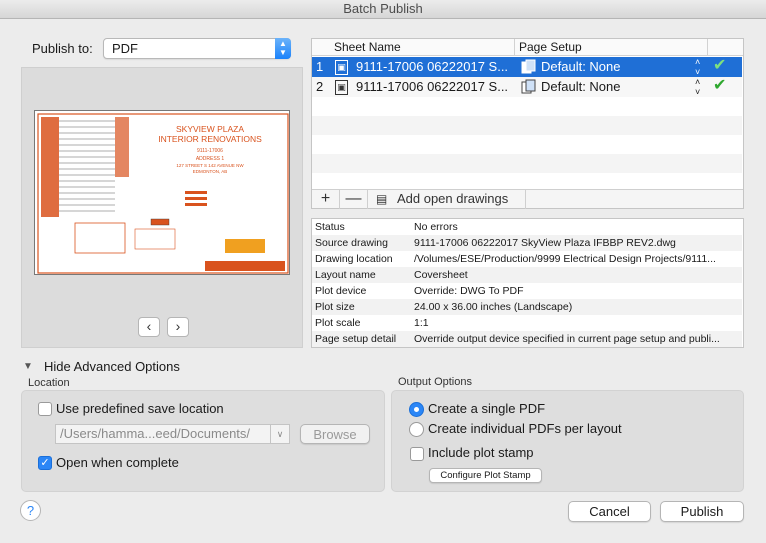 Image resolution: width=766 pixels, height=543 pixels. What do you see at coordinates (354, 259) in the screenshot?
I see `details-key: Drawing location` at bounding box center [354, 259].